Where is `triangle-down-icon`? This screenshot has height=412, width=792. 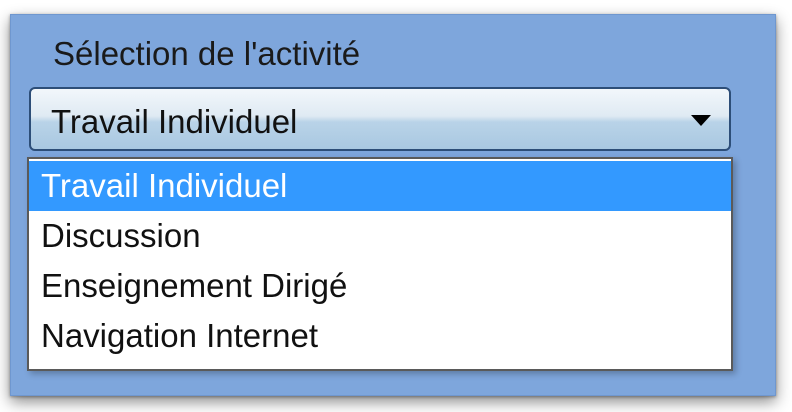
triangle-down-icon is located at coordinates (701, 120).